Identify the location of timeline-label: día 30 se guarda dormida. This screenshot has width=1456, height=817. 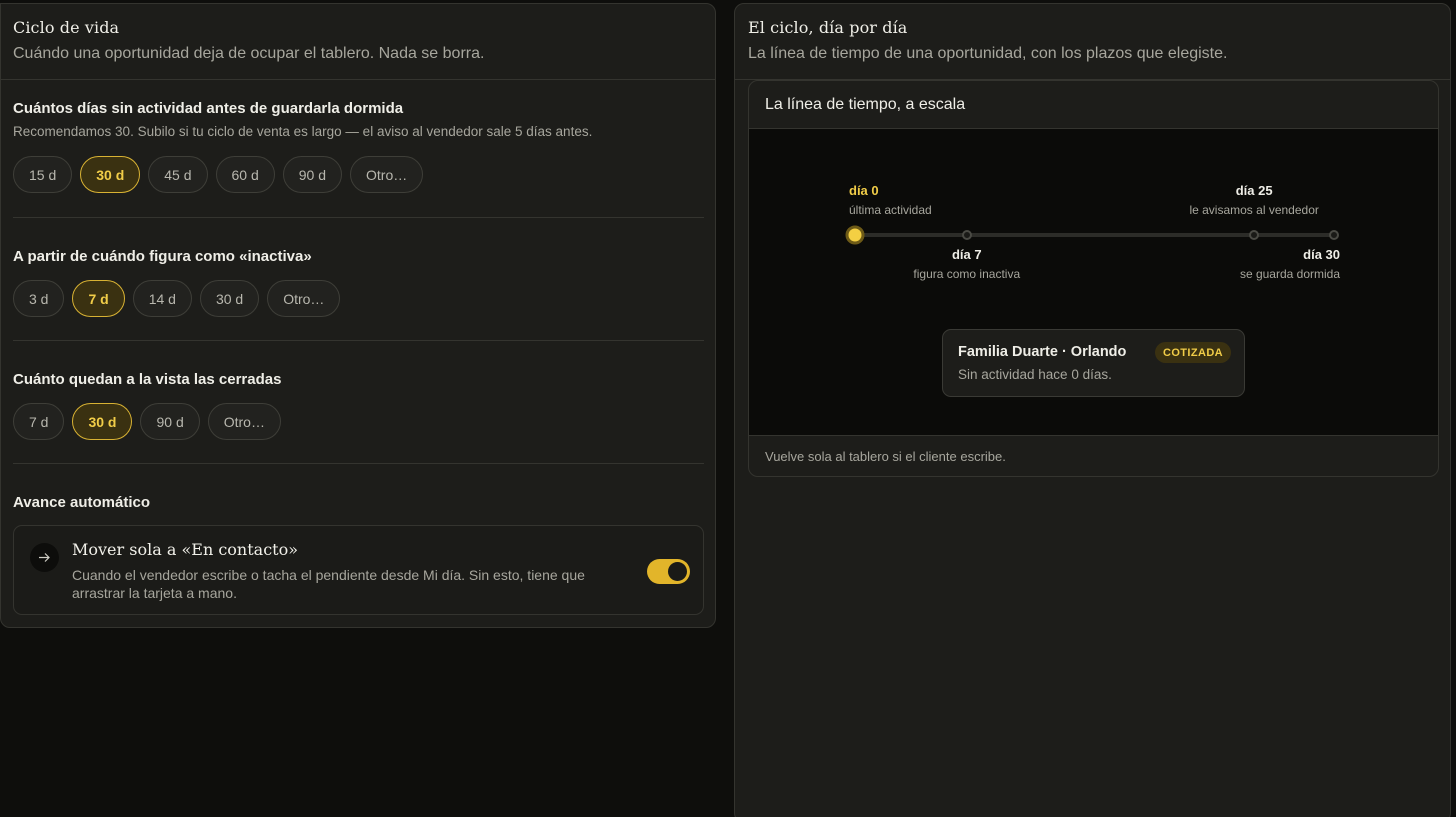
(1290, 264).